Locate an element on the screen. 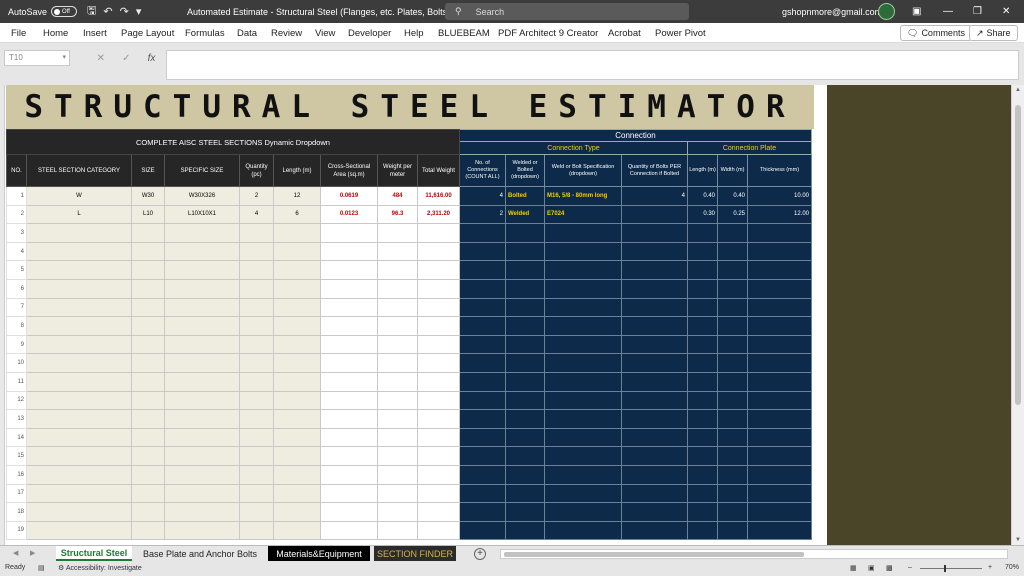 Image resolution: width=1024 pixels, height=576 pixels. cell-total: 2,311.20 is located at coordinates (438, 214).